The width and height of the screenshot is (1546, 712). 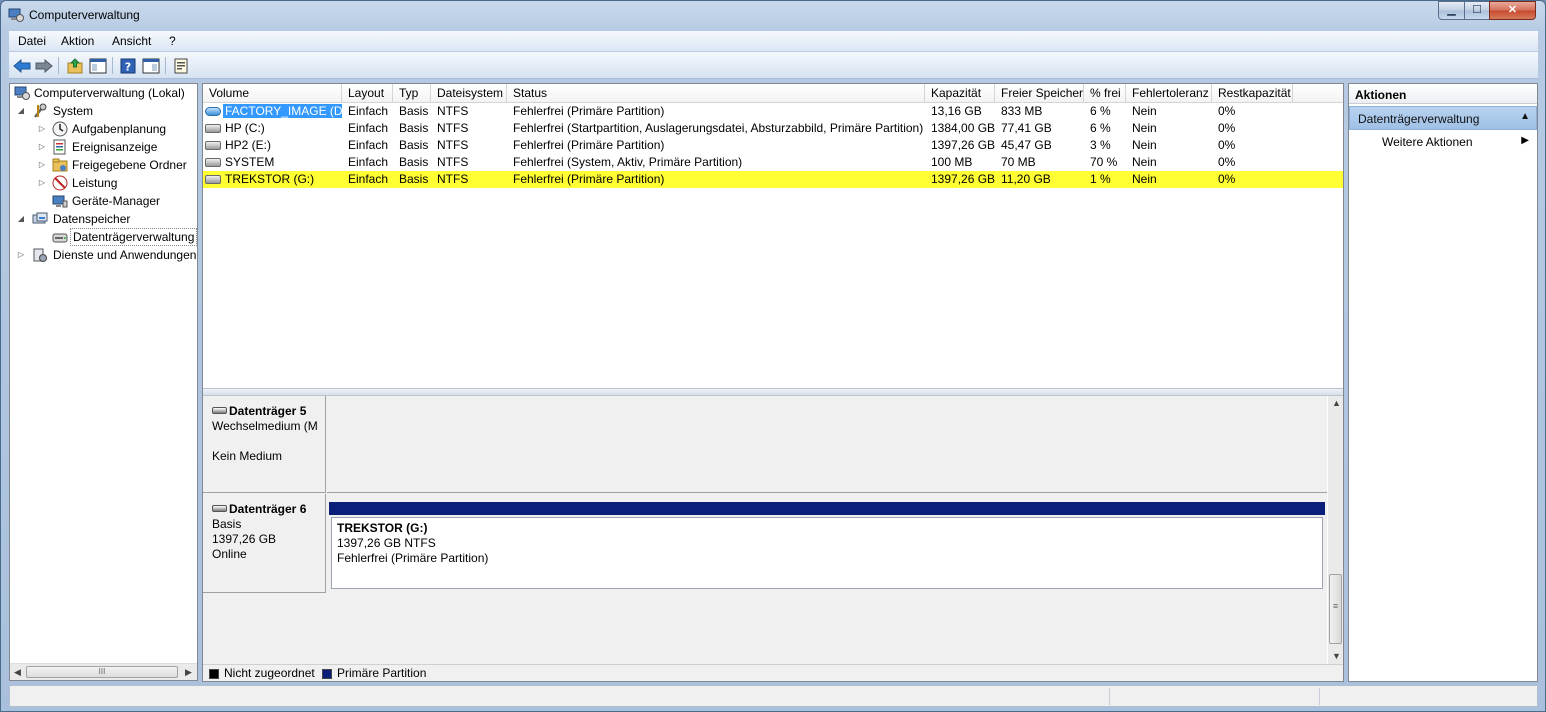 I want to click on tree-item-label: Geräte-Manager, so click(x=116, y=201).